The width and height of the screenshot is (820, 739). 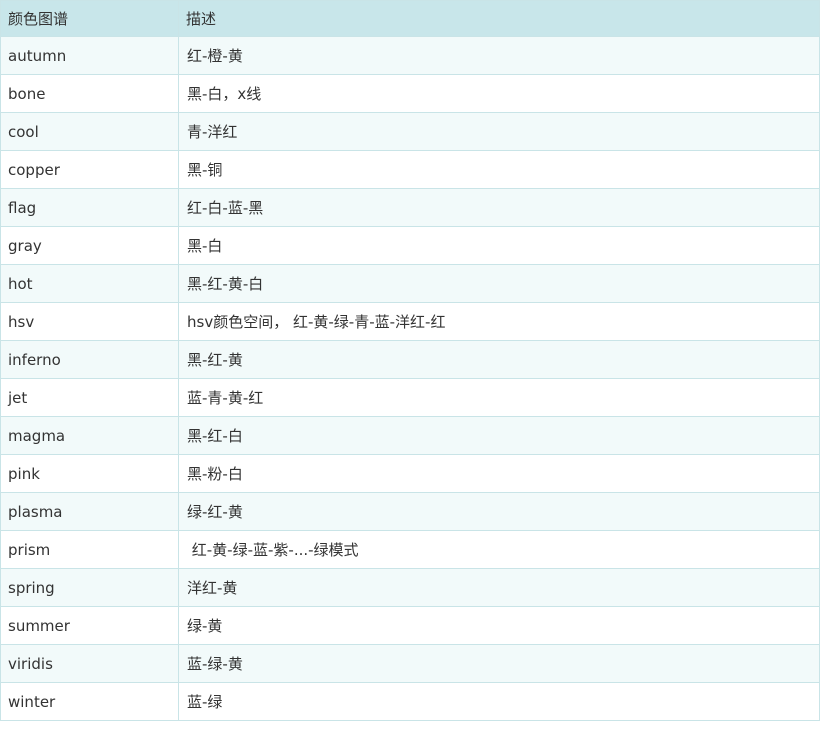 I want to click on table-row: magma 黑-红-白, so click(x=410, y=435).